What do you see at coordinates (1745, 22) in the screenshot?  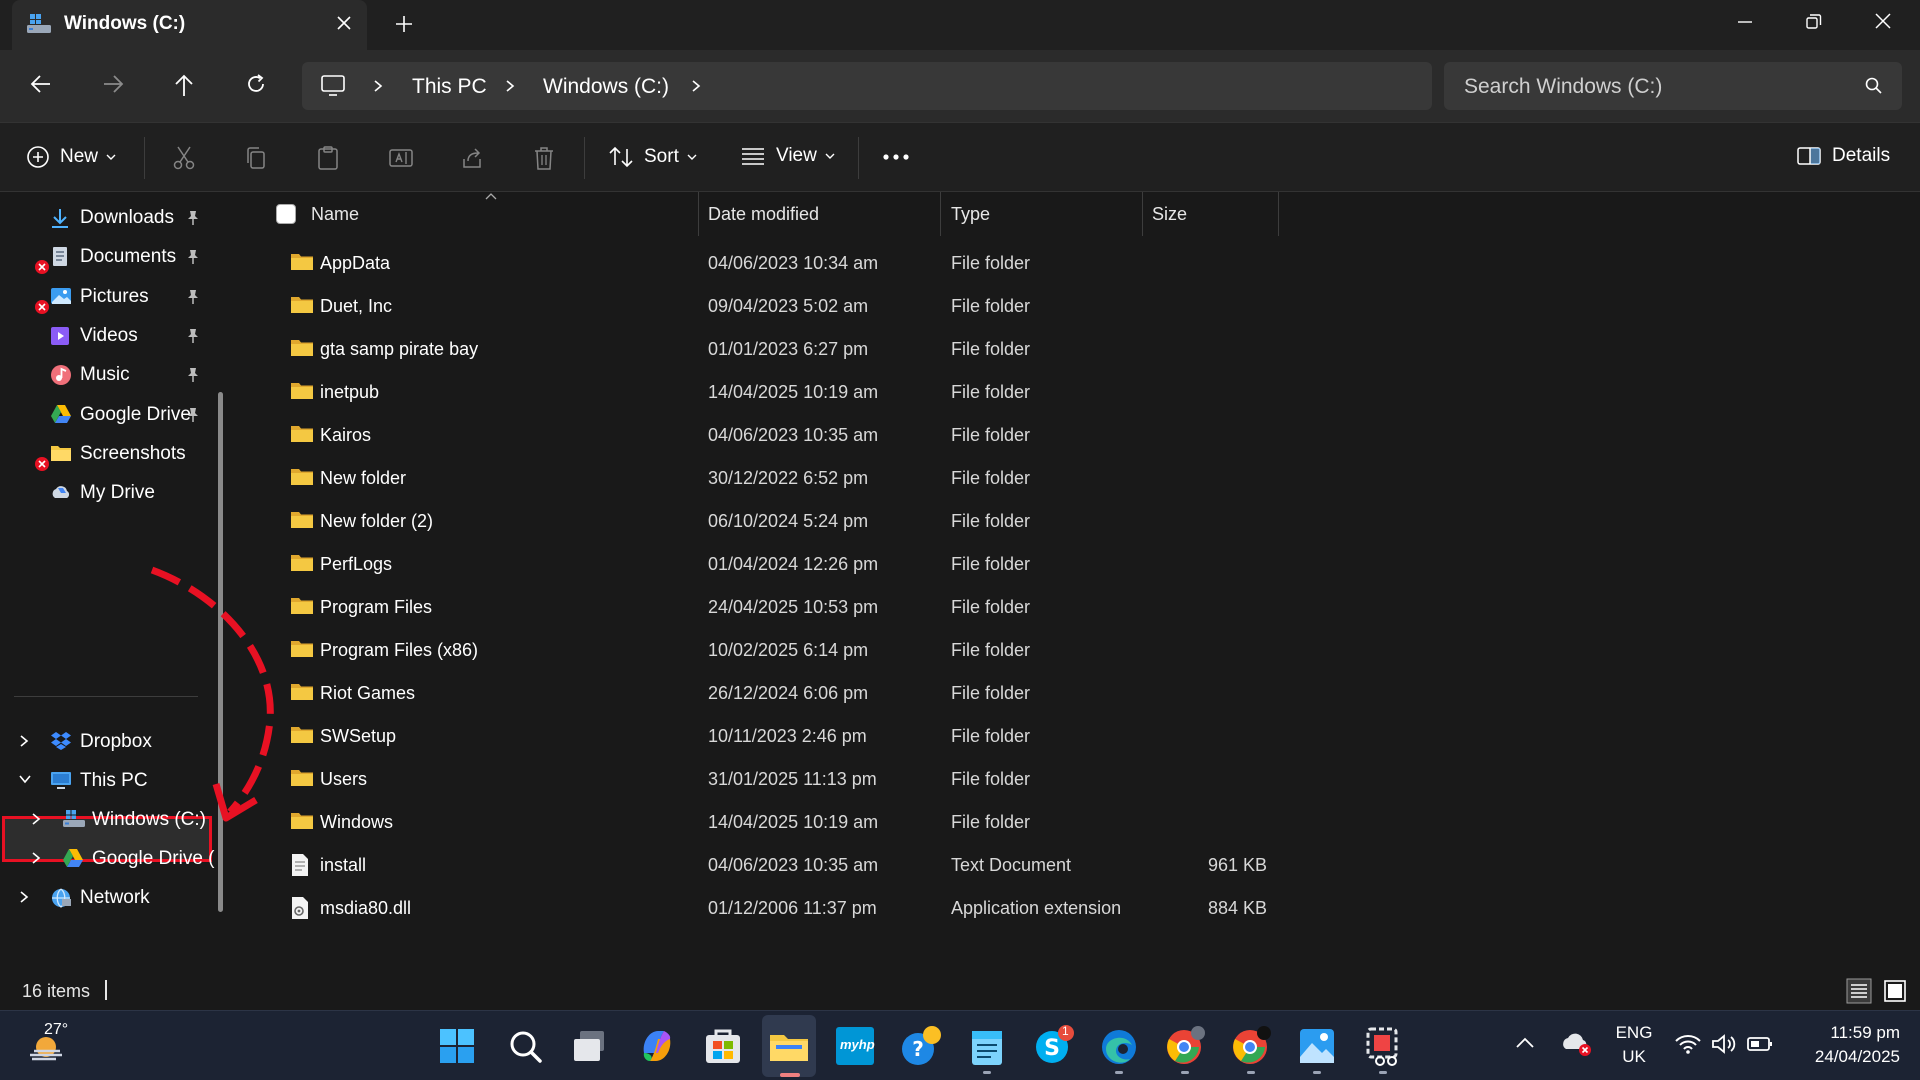 I see `minimize-button` at bounding box center [1745, 22].